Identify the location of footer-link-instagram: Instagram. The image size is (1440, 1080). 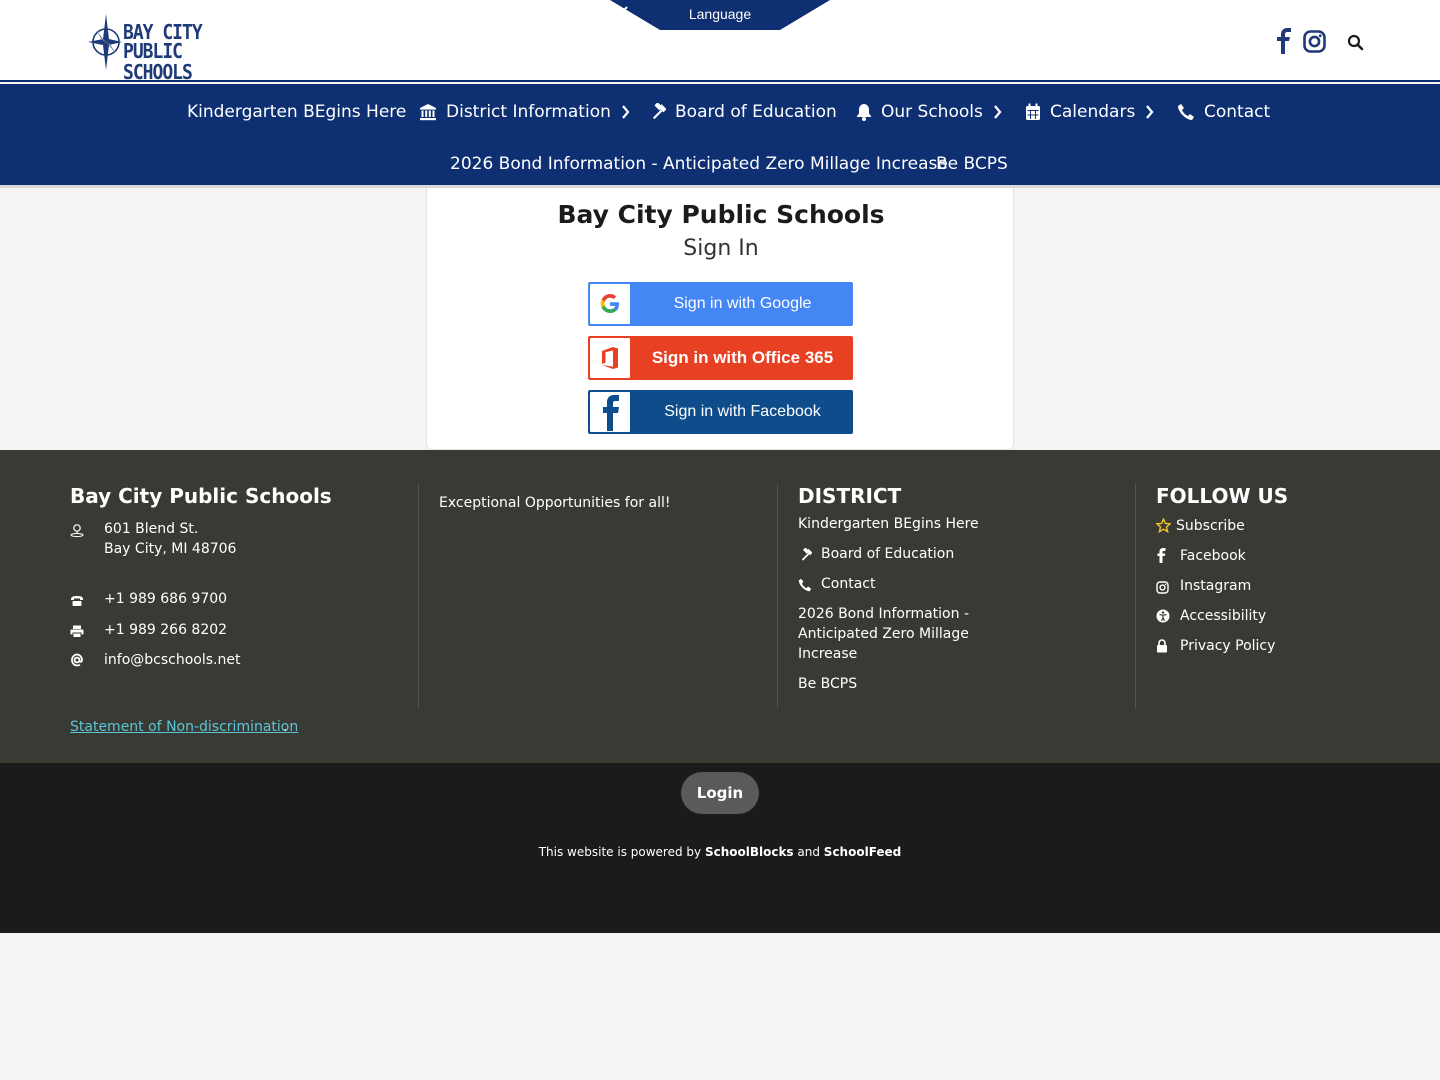
(1215, 586).